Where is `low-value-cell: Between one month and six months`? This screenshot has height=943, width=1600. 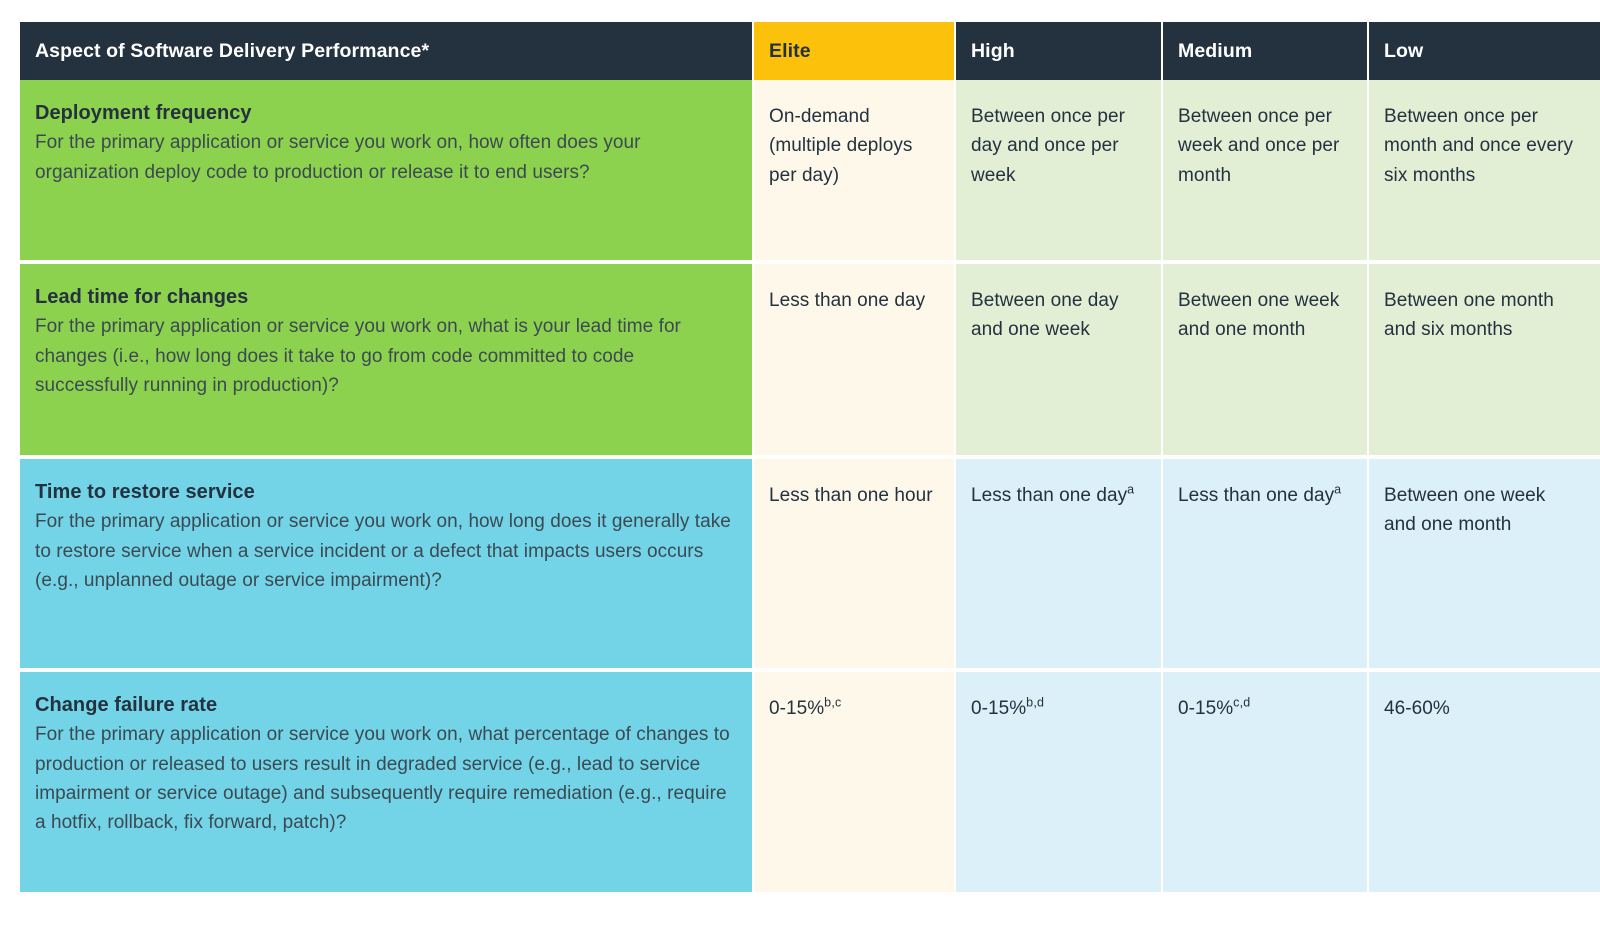
low-value-cell: Between one month and six months is located at coordinates (1484, 360).